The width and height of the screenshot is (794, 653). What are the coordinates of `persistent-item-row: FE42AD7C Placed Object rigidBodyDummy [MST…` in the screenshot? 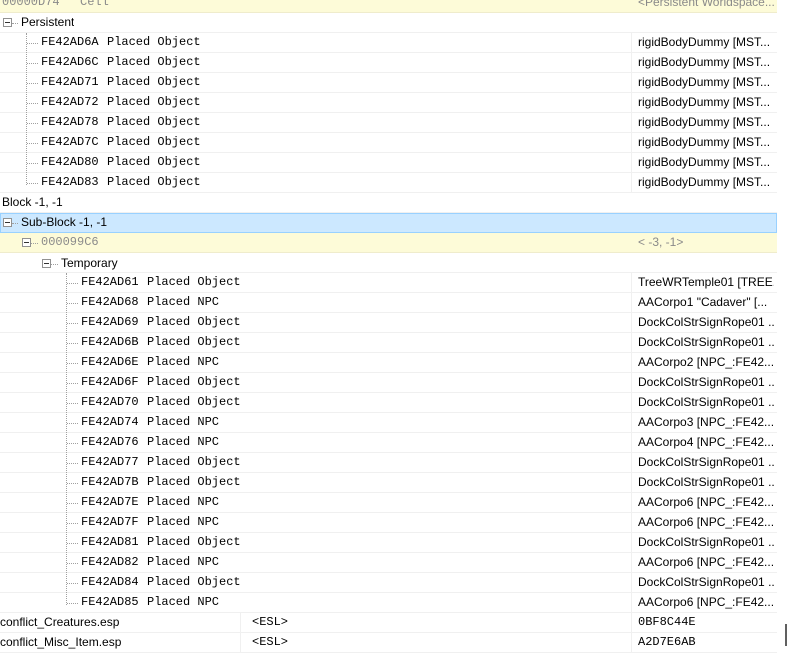 It's located at (388, 143).